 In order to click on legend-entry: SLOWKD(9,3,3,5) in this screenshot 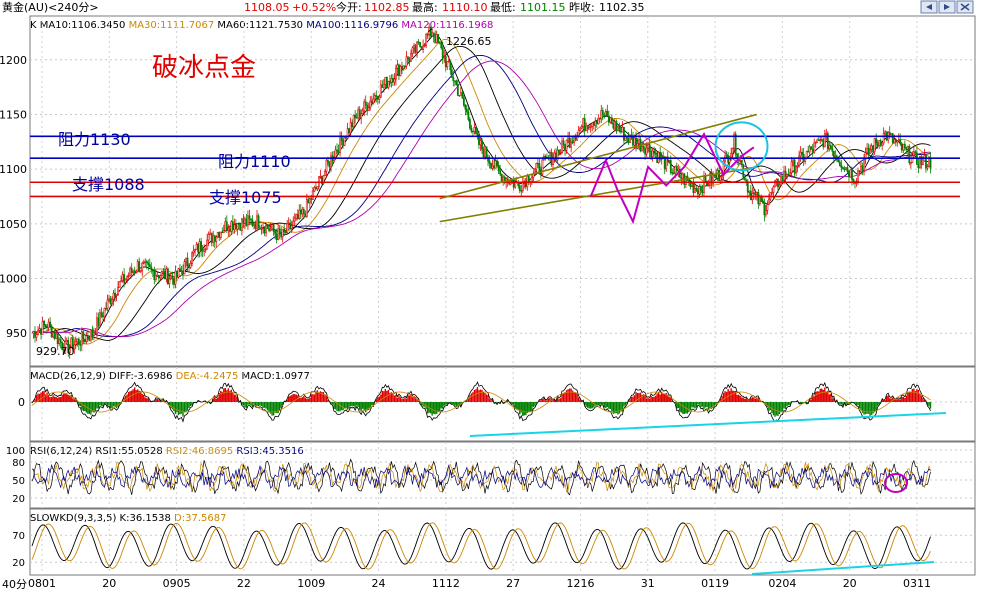, I will do `click(73, 518)`.